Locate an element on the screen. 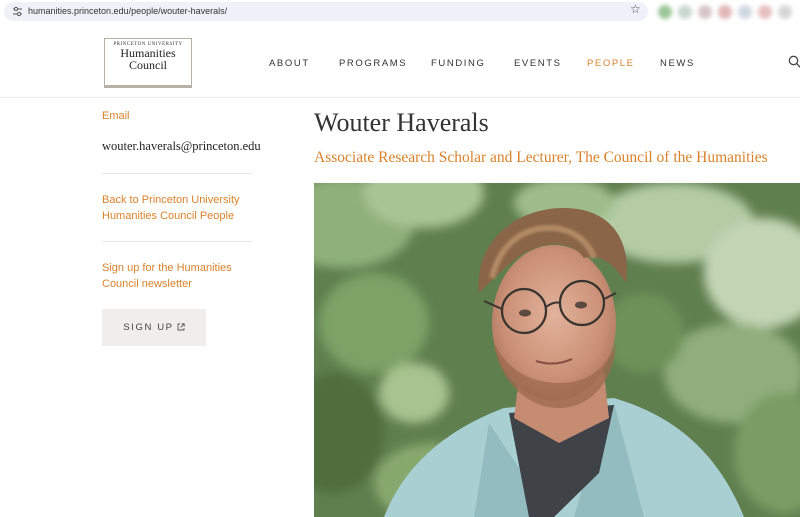 The width and height of the screenshot is (800, 517). nav-news: NEWS is located at coordinates (677, 63).